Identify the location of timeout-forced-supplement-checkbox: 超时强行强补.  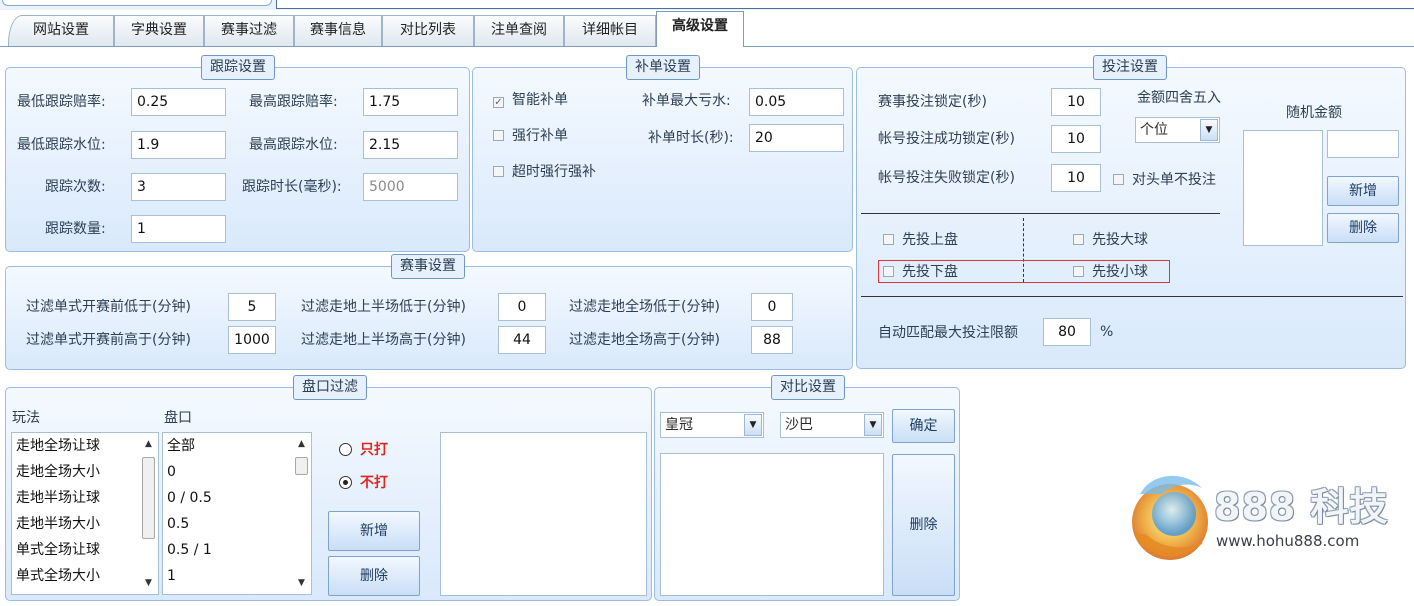
(544, 172).